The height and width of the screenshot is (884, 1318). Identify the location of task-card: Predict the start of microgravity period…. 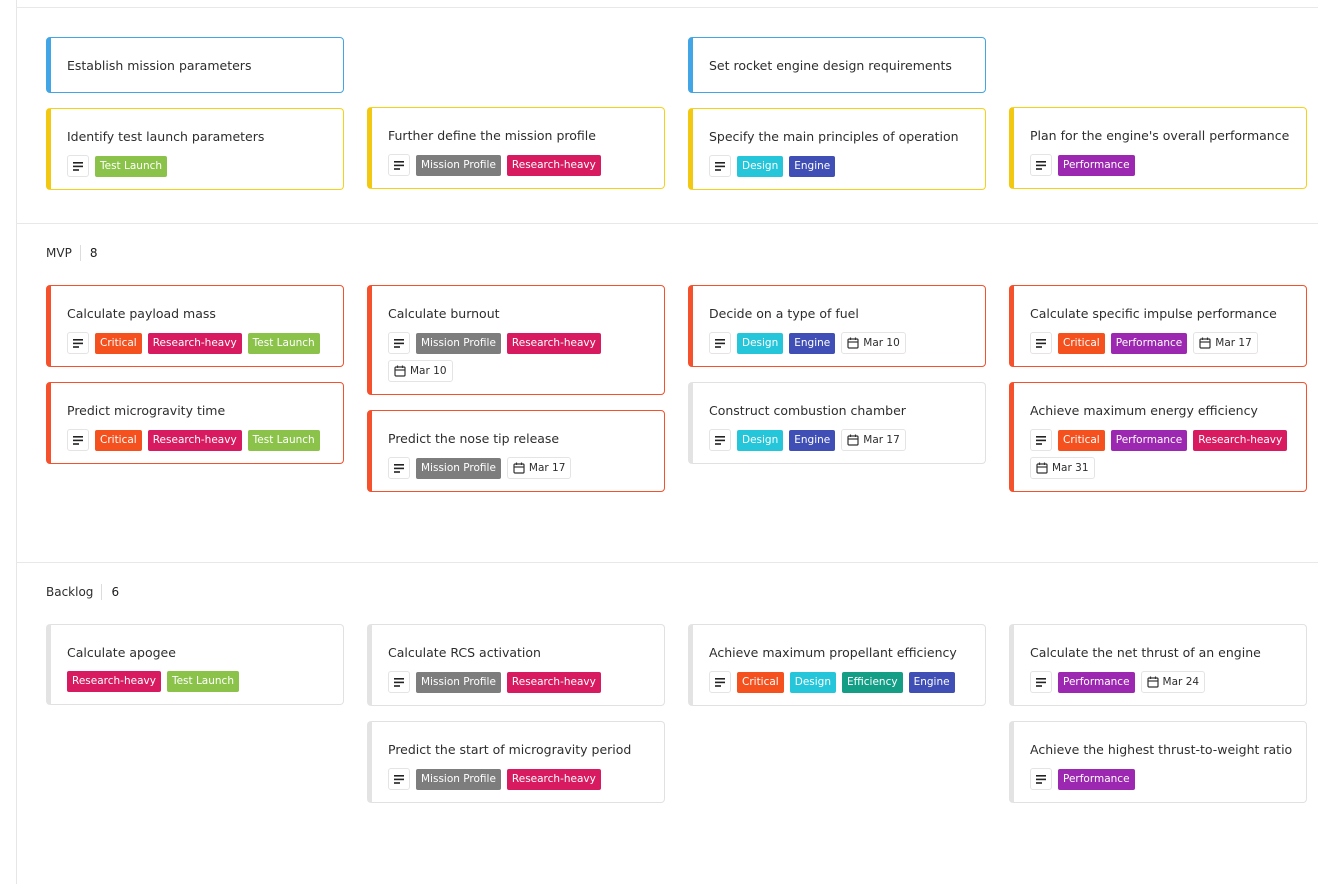
(516, 762).